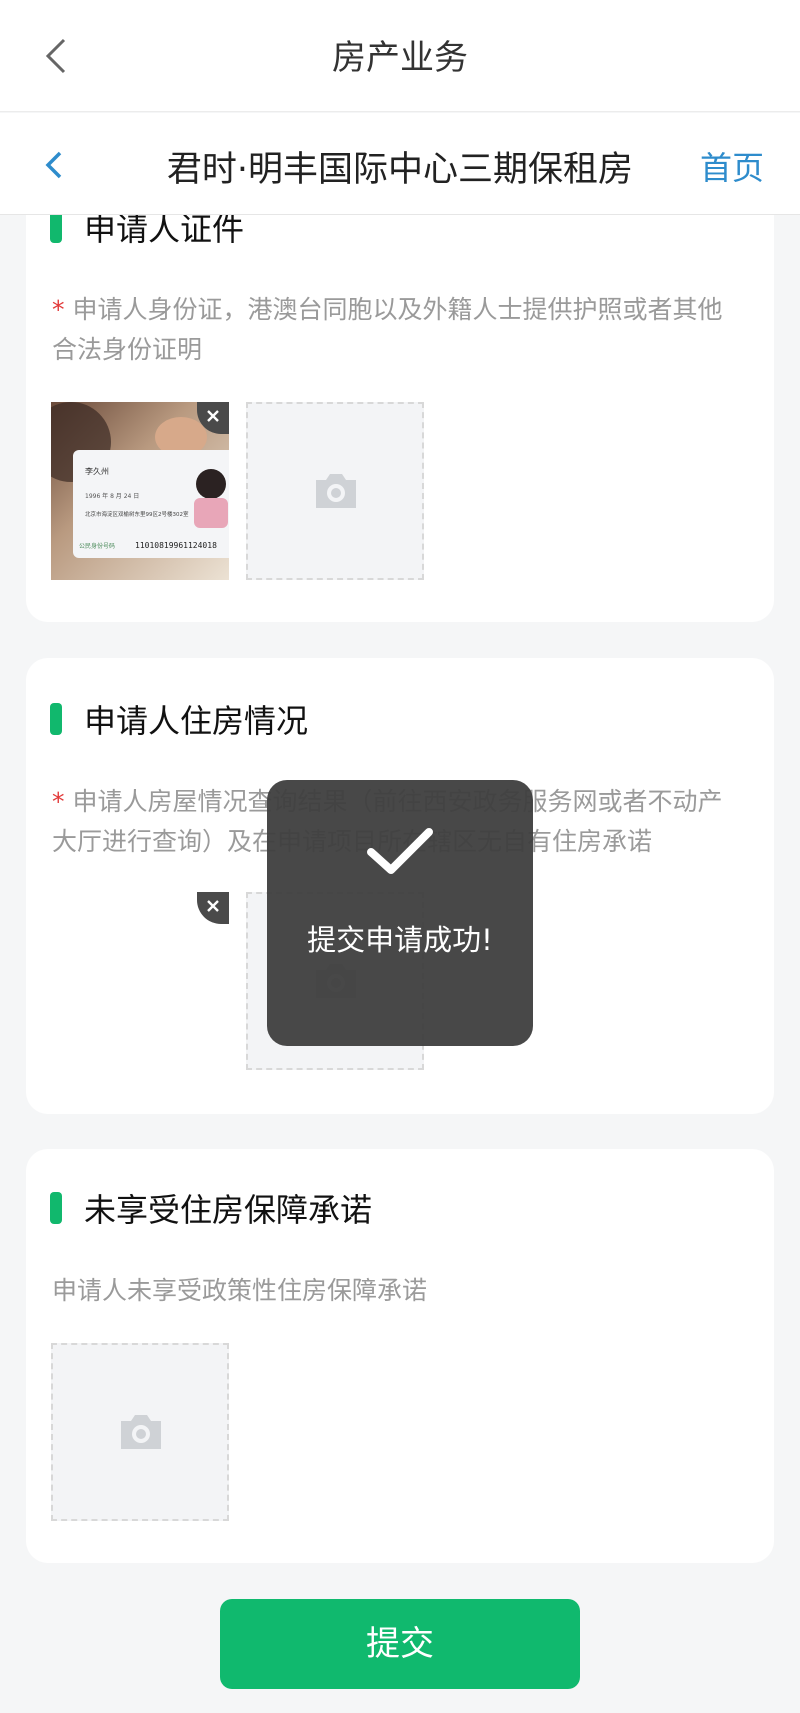 The image size is (800, 1713). I want to click on id-name: 李久州, so click(97, 471).